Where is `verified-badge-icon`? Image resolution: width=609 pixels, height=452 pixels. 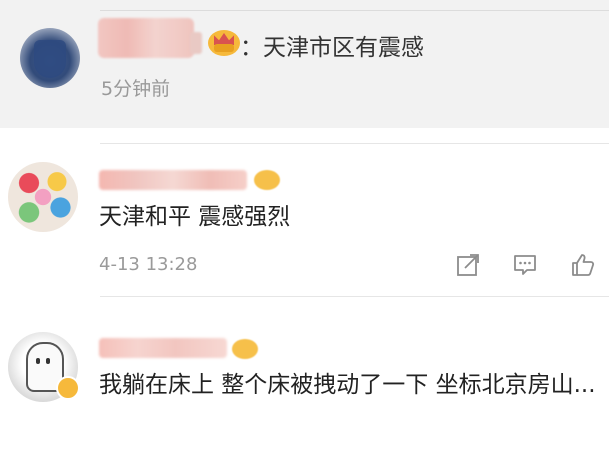 verified-badge-icon is located at coordinates (68, 388).